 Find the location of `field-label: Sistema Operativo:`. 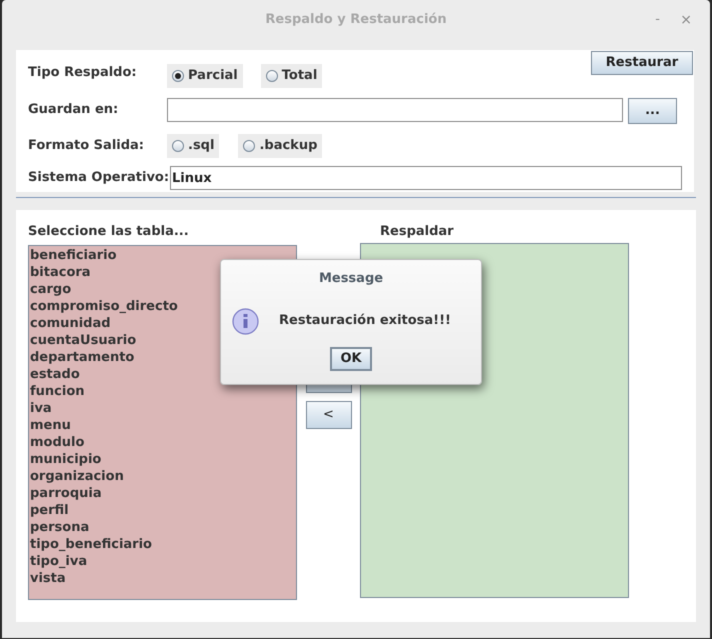

field-label: Sistema Operativo: is located at coordinates (99, 178).